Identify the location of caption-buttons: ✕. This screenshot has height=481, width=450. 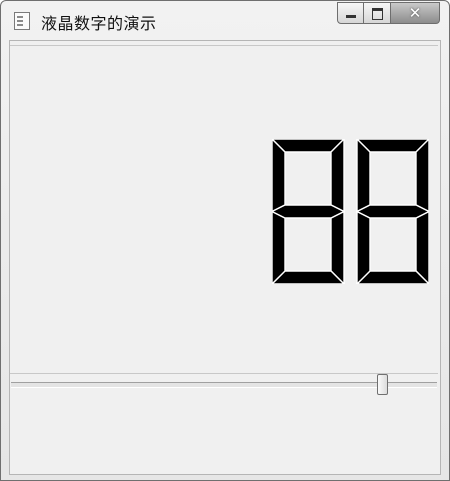
(388, 14).